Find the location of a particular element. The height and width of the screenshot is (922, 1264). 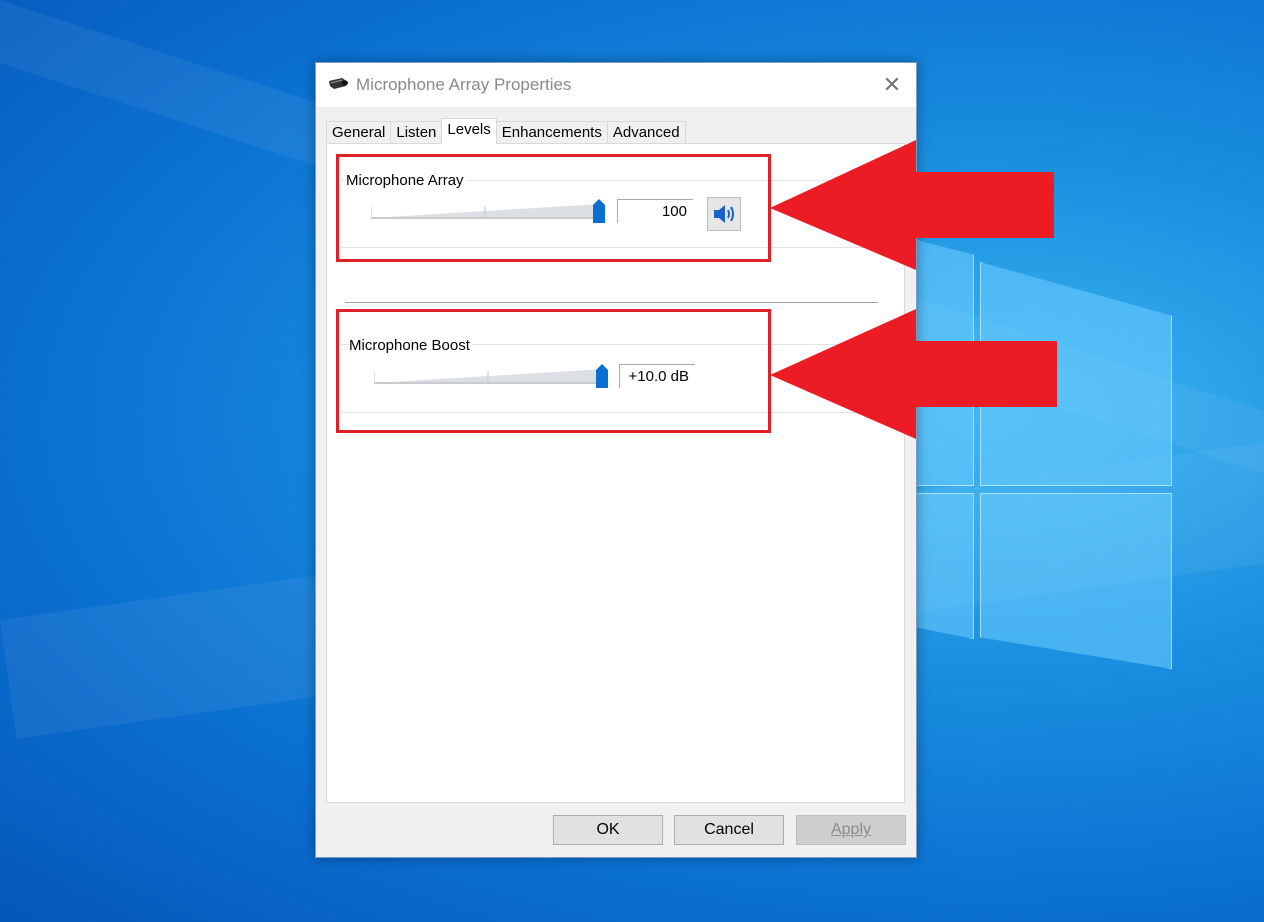

close-button: ✕ is located at coordinates (892, 85).